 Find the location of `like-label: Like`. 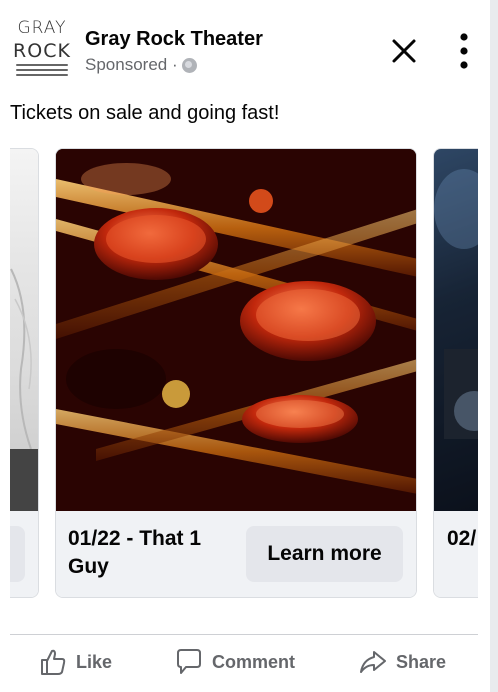

like-label: Like is located at coordinates (94, 661).